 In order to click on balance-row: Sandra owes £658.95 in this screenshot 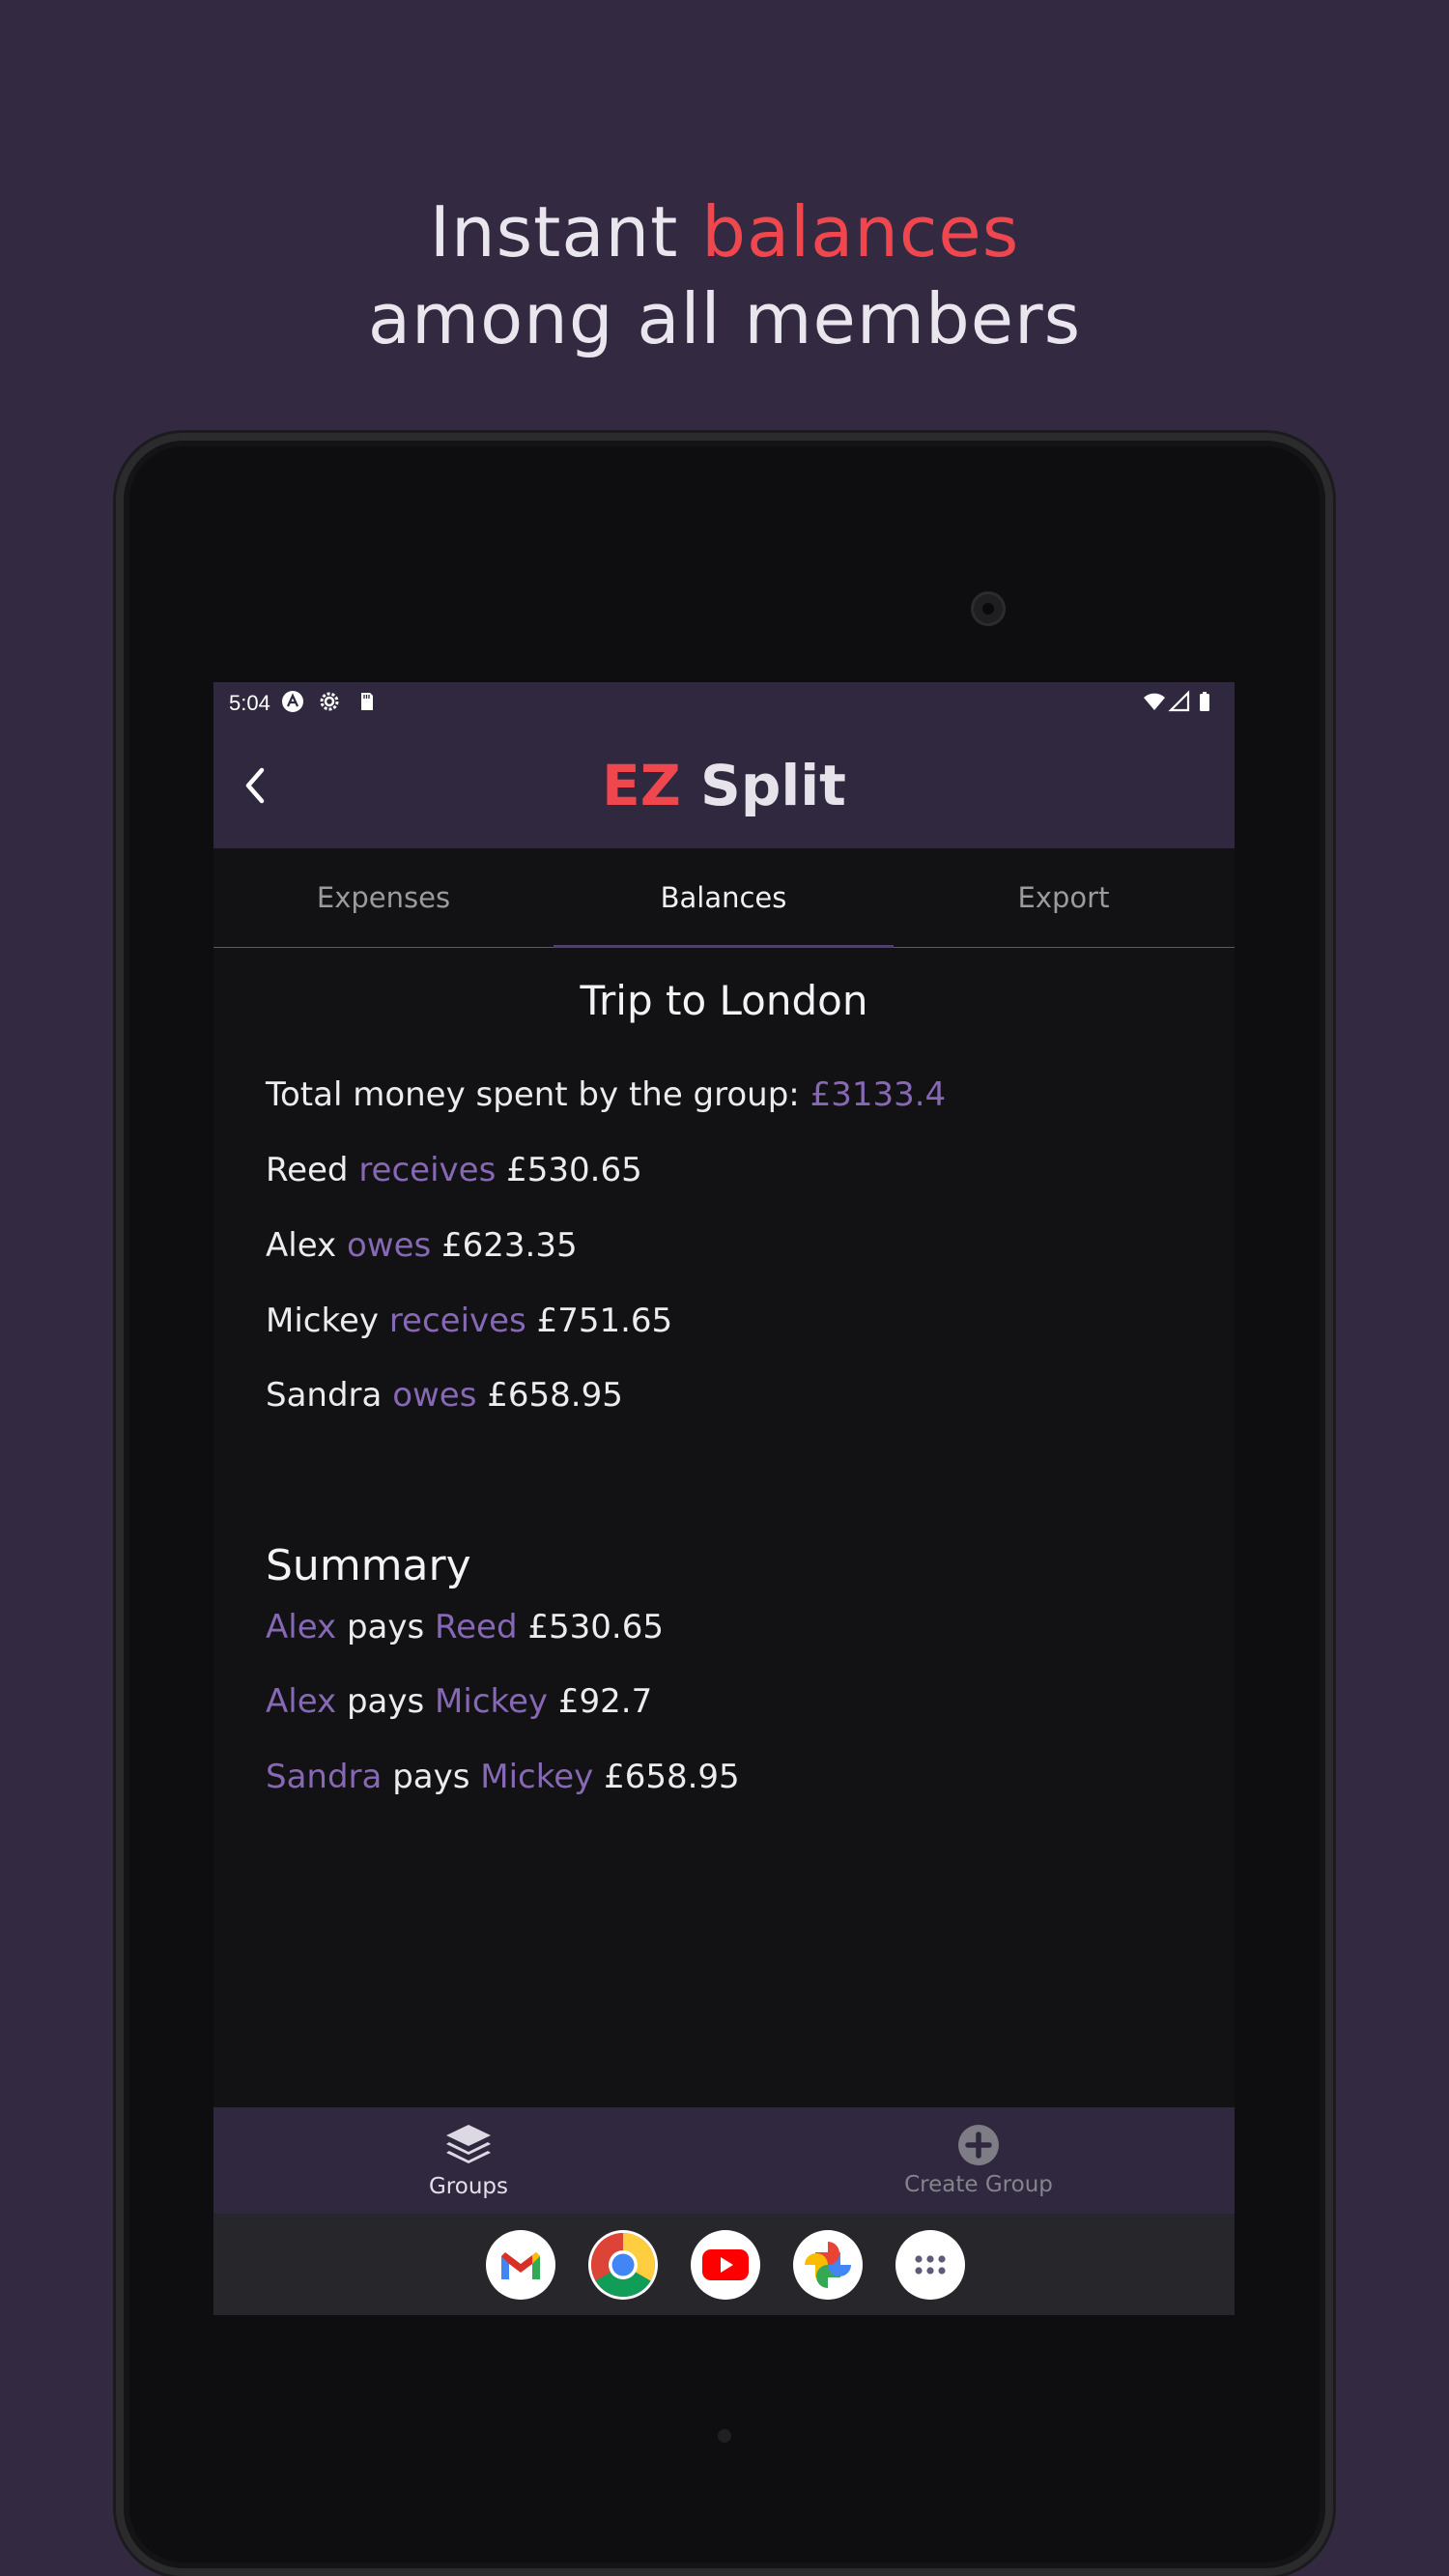, I will do `click(444, 1396)`.